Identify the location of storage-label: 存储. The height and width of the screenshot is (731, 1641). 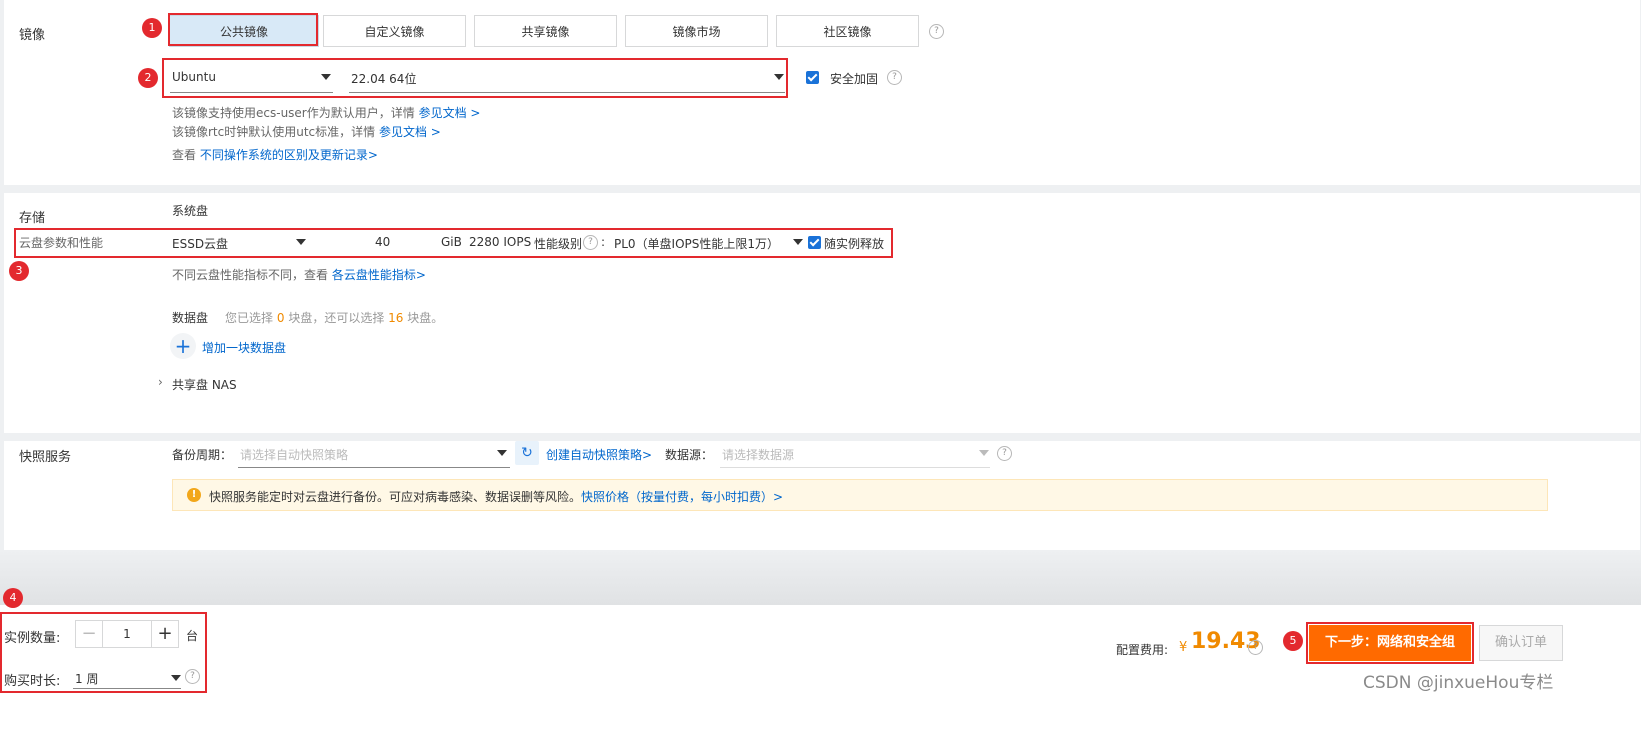
(32, 218).